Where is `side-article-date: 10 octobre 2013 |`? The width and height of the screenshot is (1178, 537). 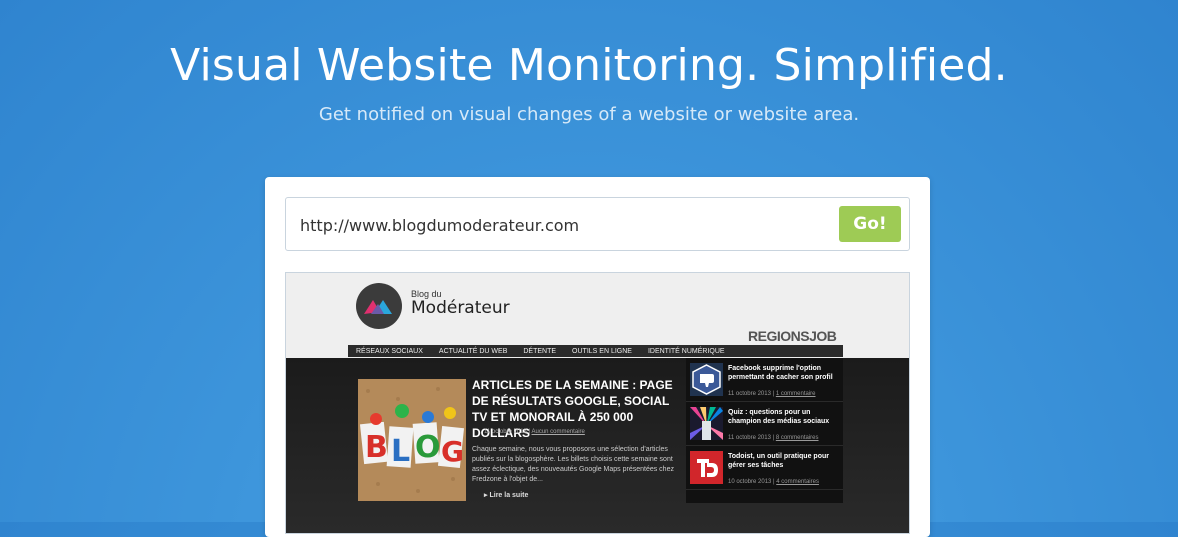
side-article-date: 10 octobre 2013 | is located at coordinates (751, 482).